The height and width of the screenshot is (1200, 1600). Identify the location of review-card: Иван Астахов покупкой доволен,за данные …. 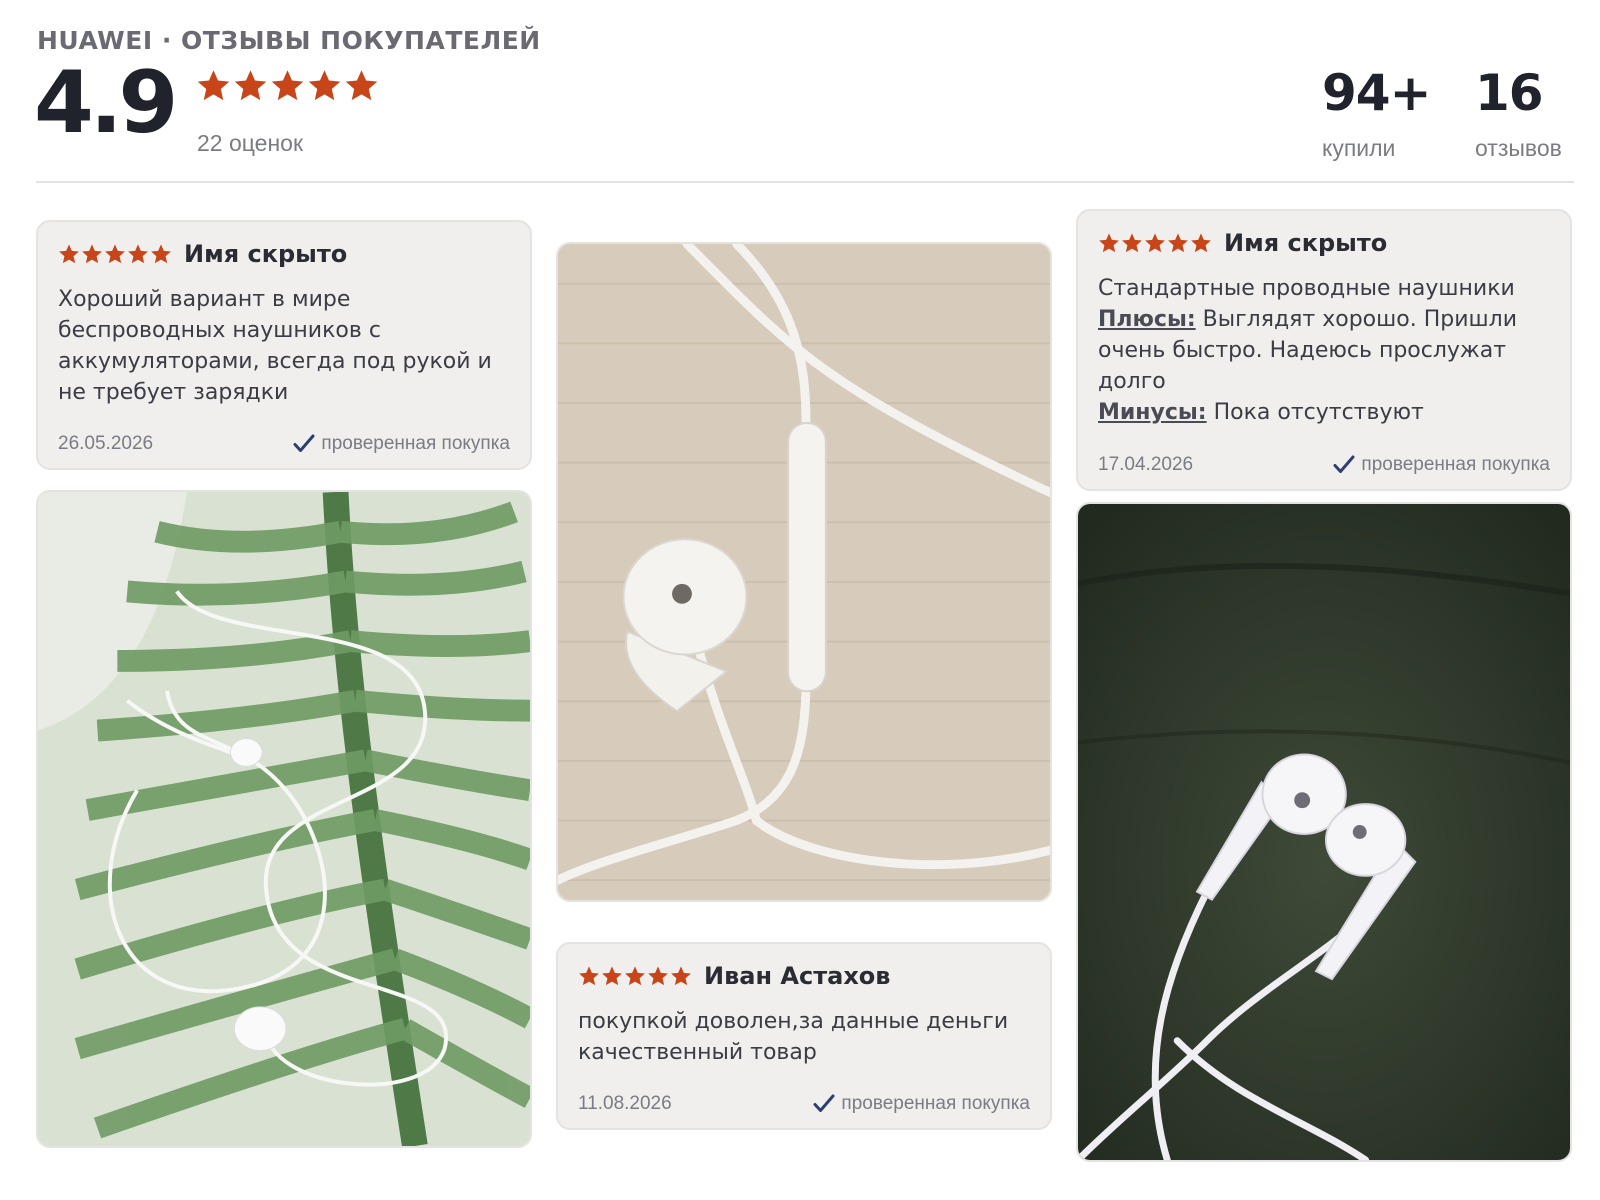
(804, 1036).